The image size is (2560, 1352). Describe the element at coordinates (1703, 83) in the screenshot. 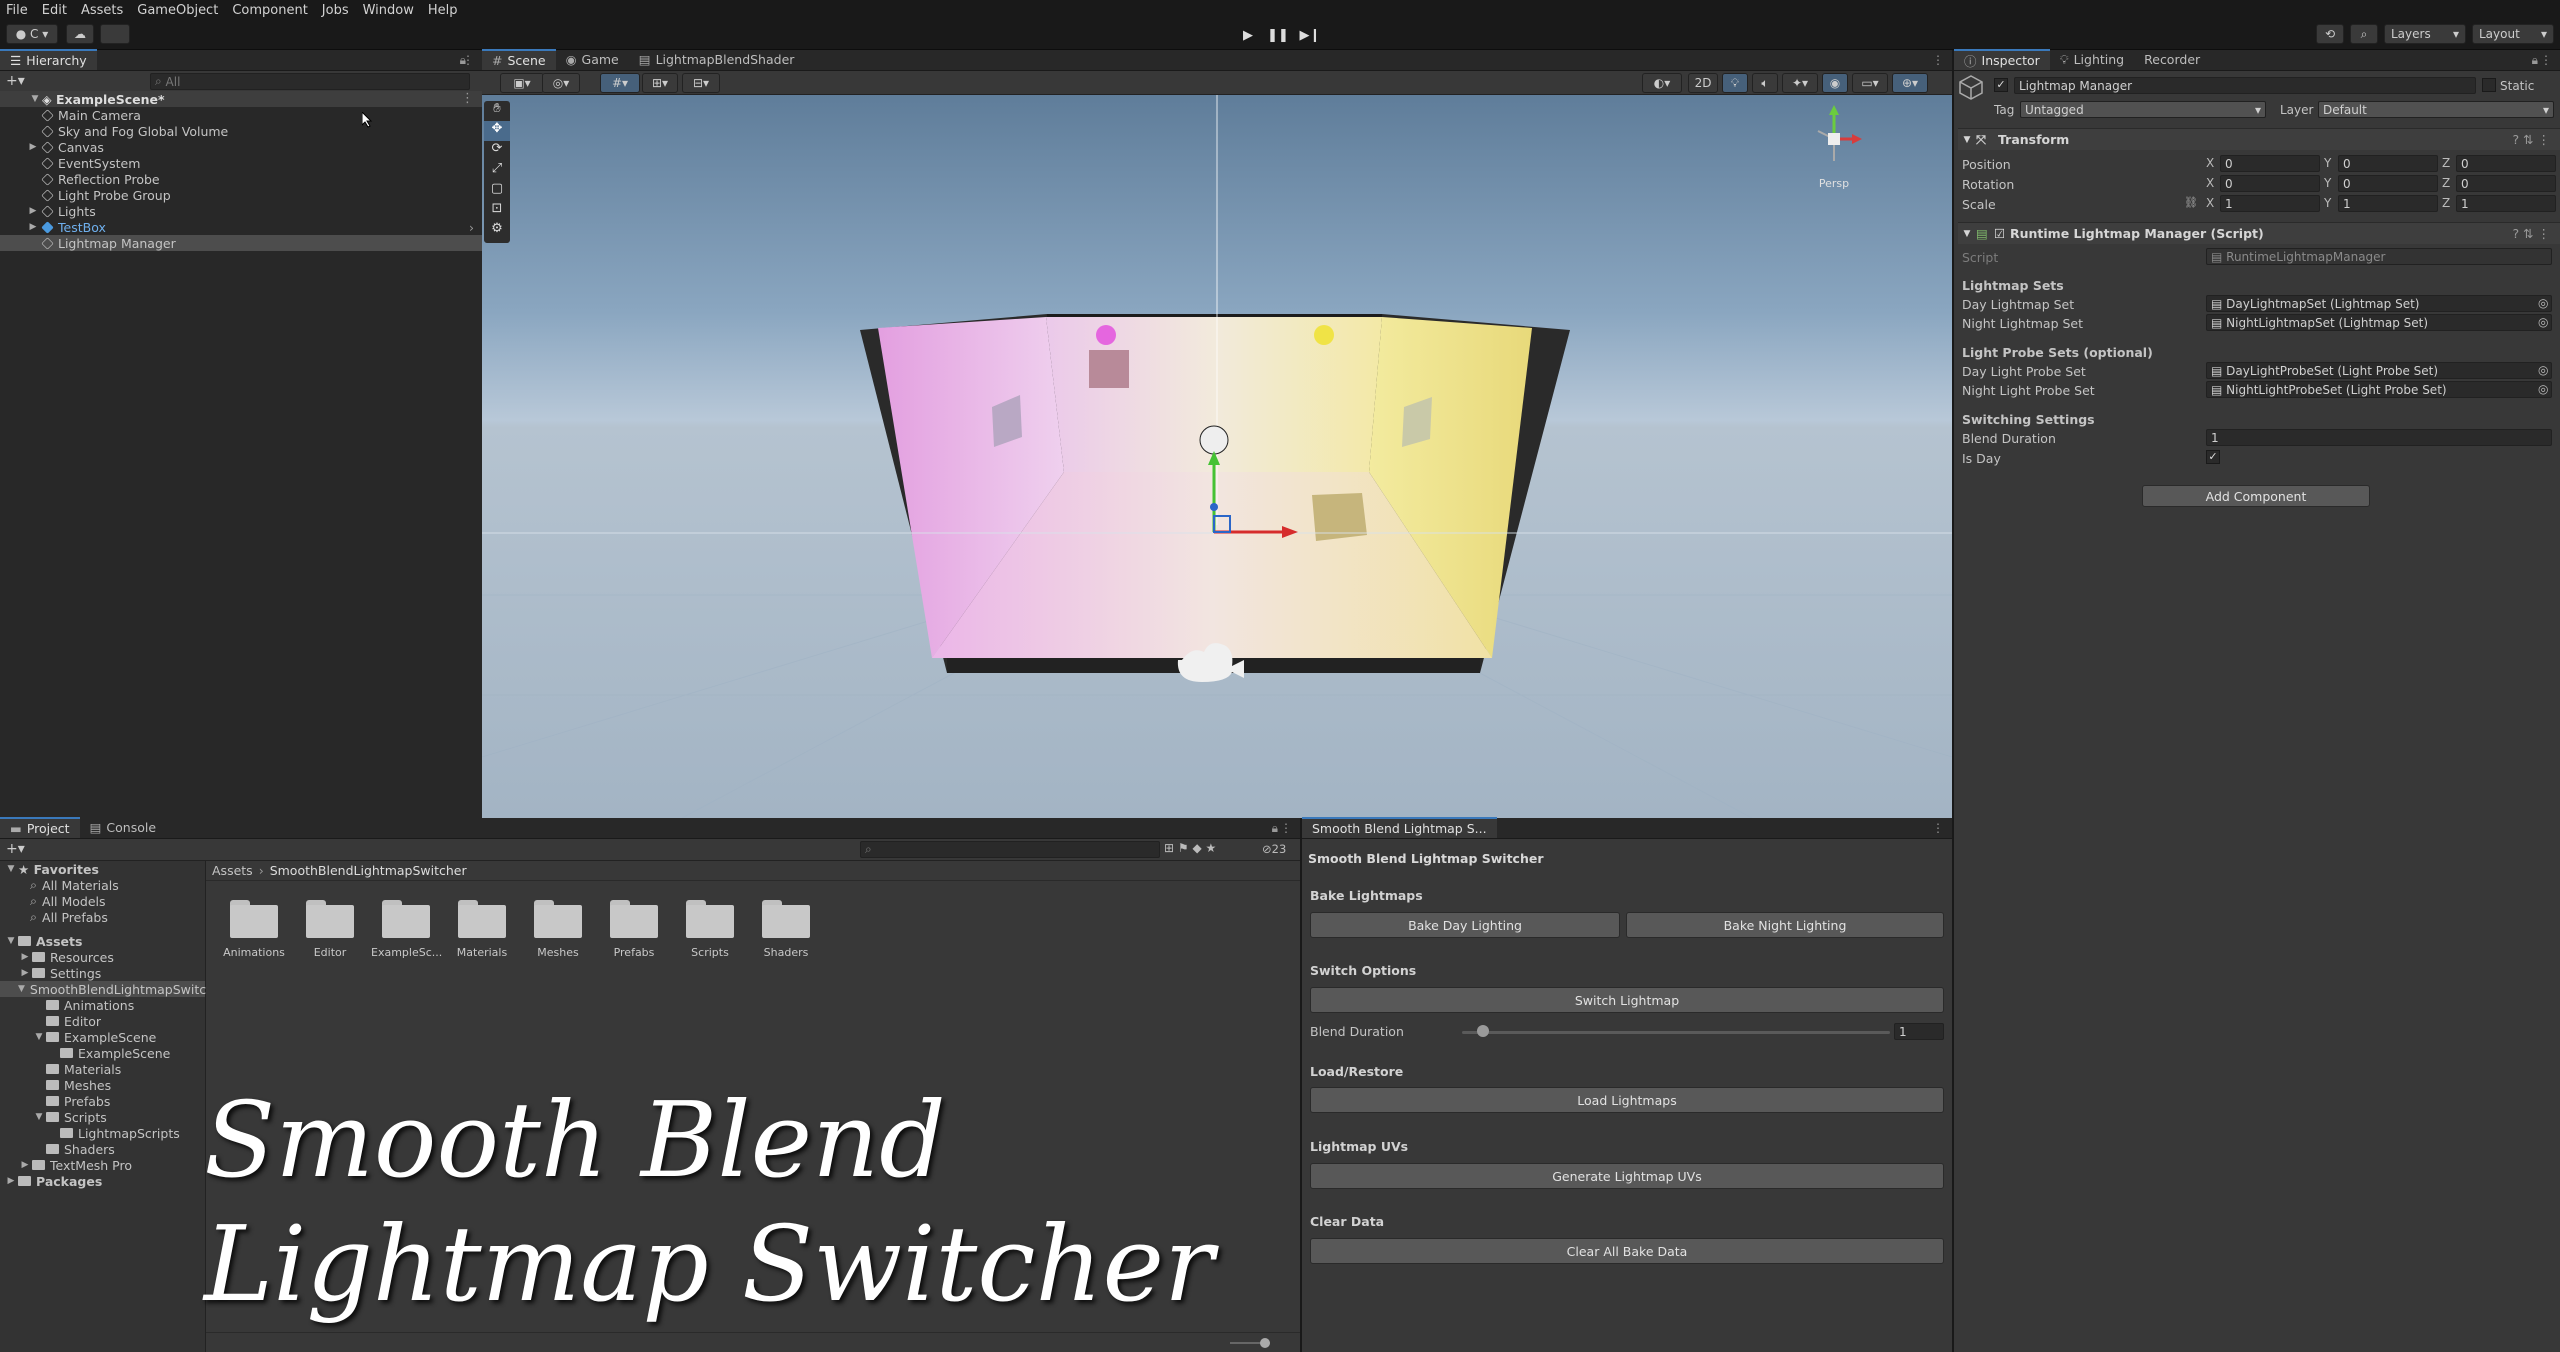

I see `2d-toggle: 2D` at that location.